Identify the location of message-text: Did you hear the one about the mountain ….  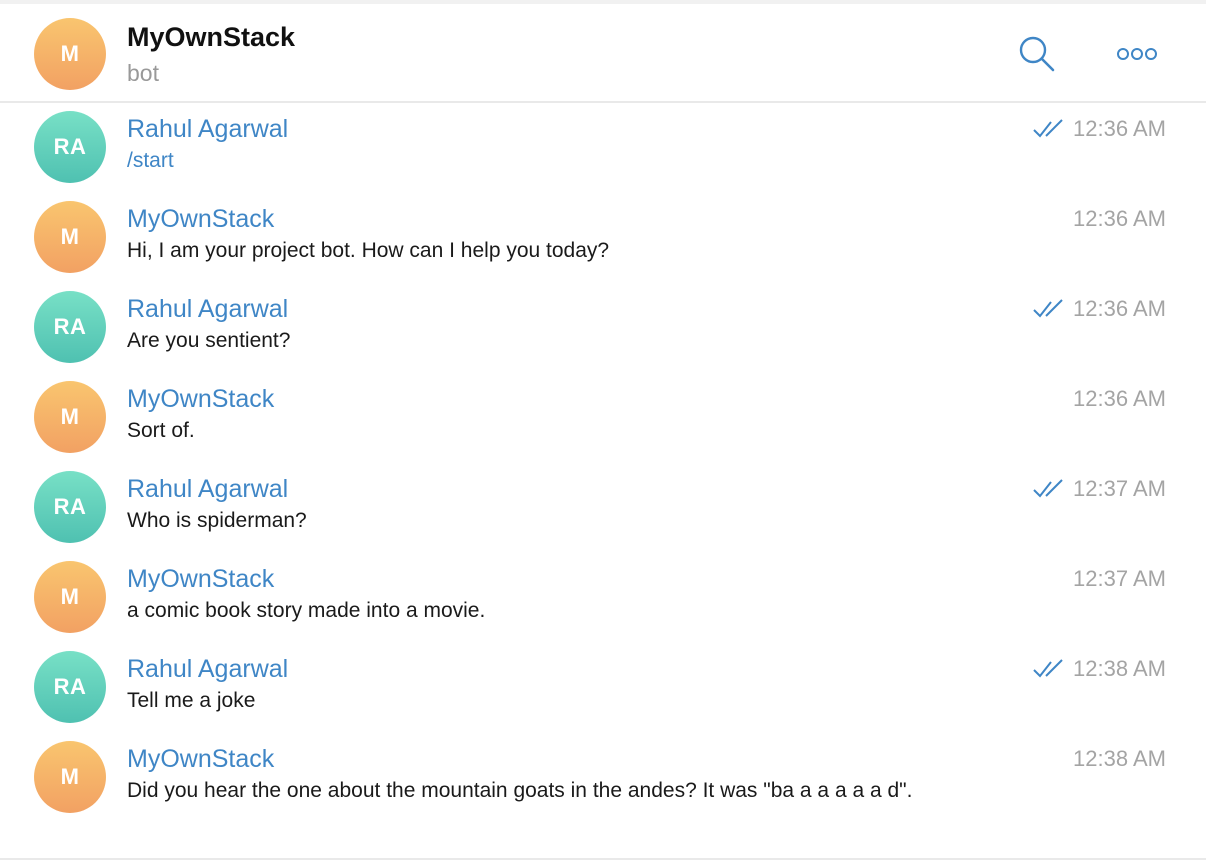
(520, 790).